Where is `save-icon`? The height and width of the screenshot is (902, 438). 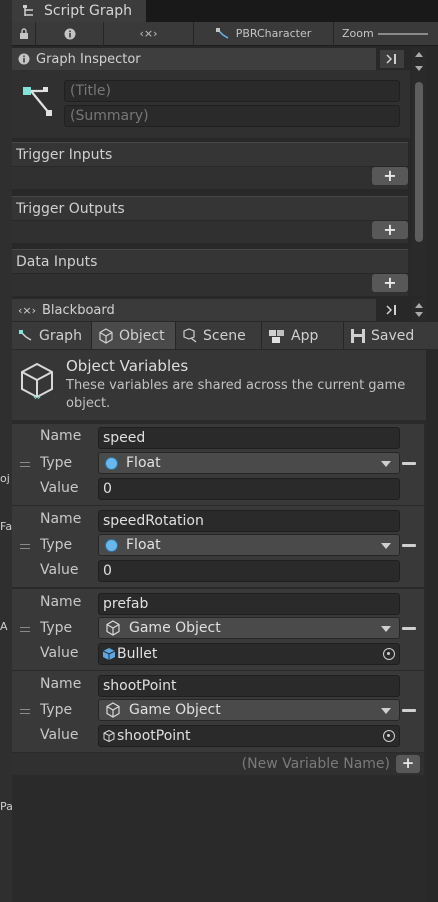 save-icon is located at coordinates (358, 335).